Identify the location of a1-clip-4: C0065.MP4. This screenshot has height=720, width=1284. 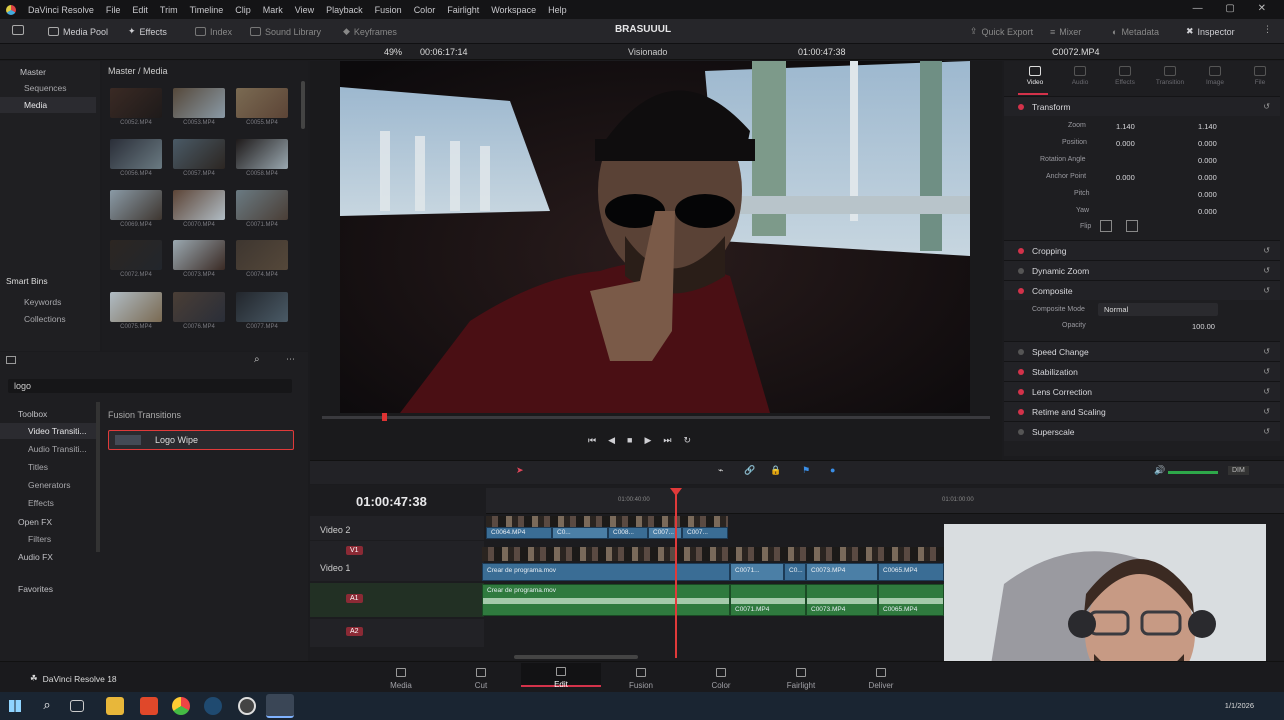
(911, 600).